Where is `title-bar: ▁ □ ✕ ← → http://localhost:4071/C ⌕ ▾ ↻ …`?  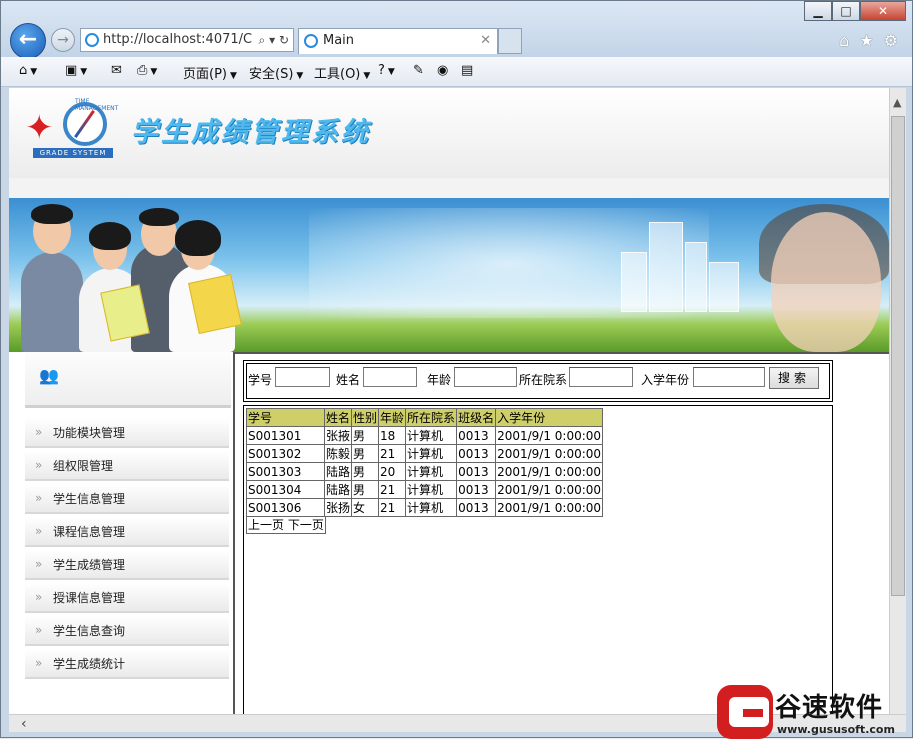 title-bar: ▁ □ ✕ ← → http://localhost:4071/C ⌕ ▾ ↻ … is located at coordinates (456, 30).